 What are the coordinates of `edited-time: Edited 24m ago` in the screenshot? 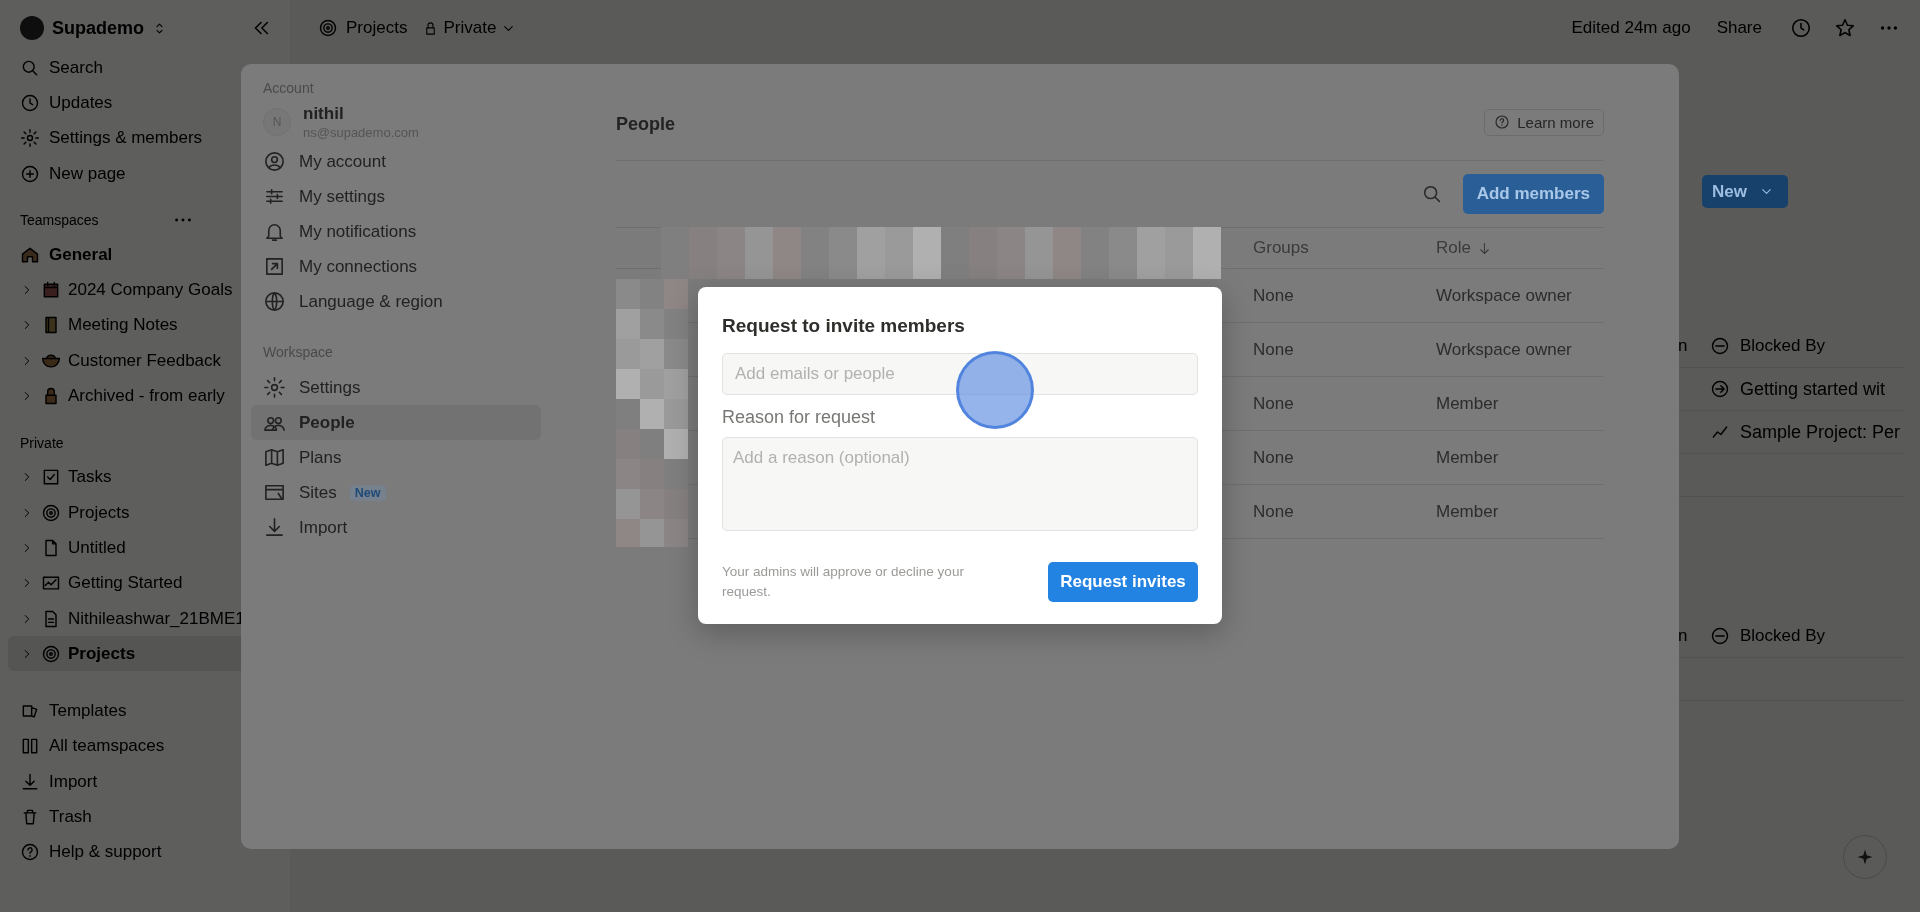 It's located at (1631, 28).